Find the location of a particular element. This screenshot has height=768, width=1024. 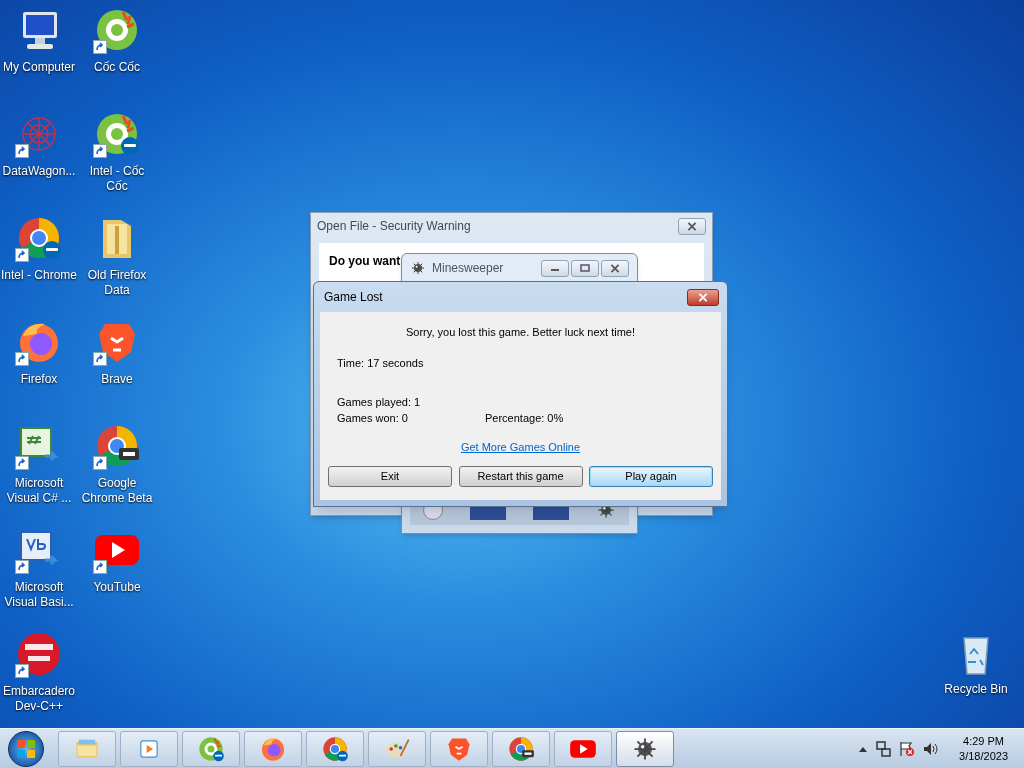

maximize-button is located at coordinates (585, 268).